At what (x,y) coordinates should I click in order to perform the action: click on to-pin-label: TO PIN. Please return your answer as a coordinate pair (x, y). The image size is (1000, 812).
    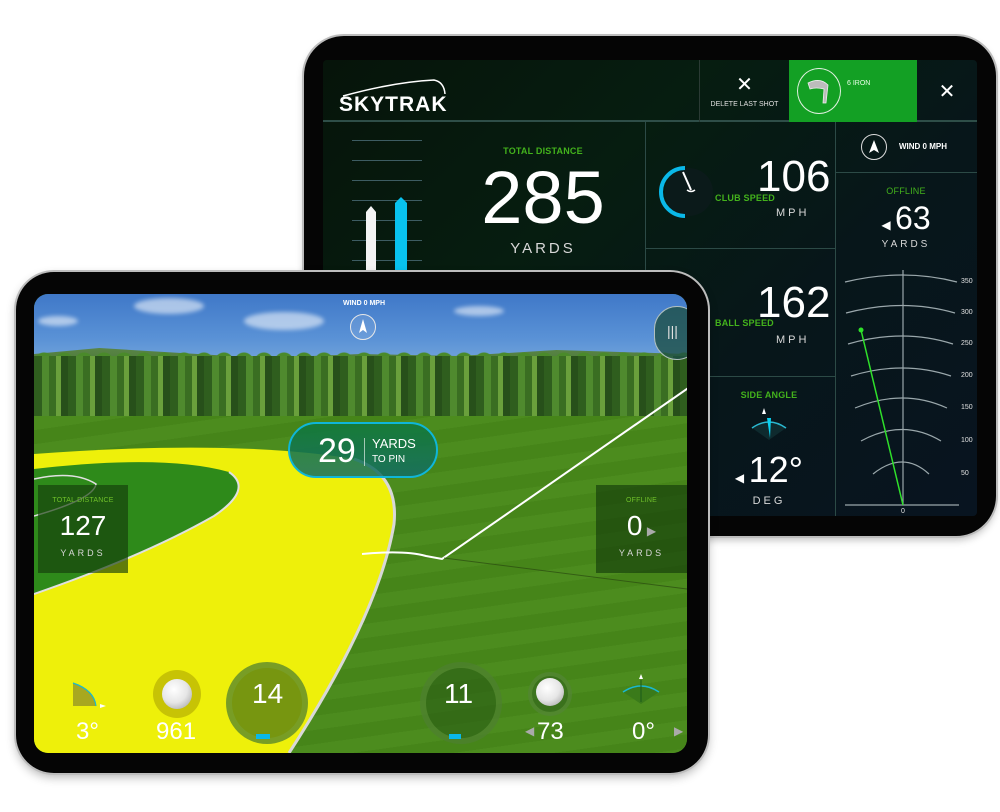
    Looking at the image, I should click on (389, 459).